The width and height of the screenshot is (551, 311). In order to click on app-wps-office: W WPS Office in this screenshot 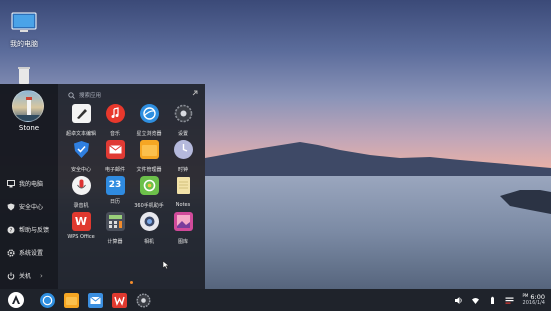, I will do `click(81, 228)`.